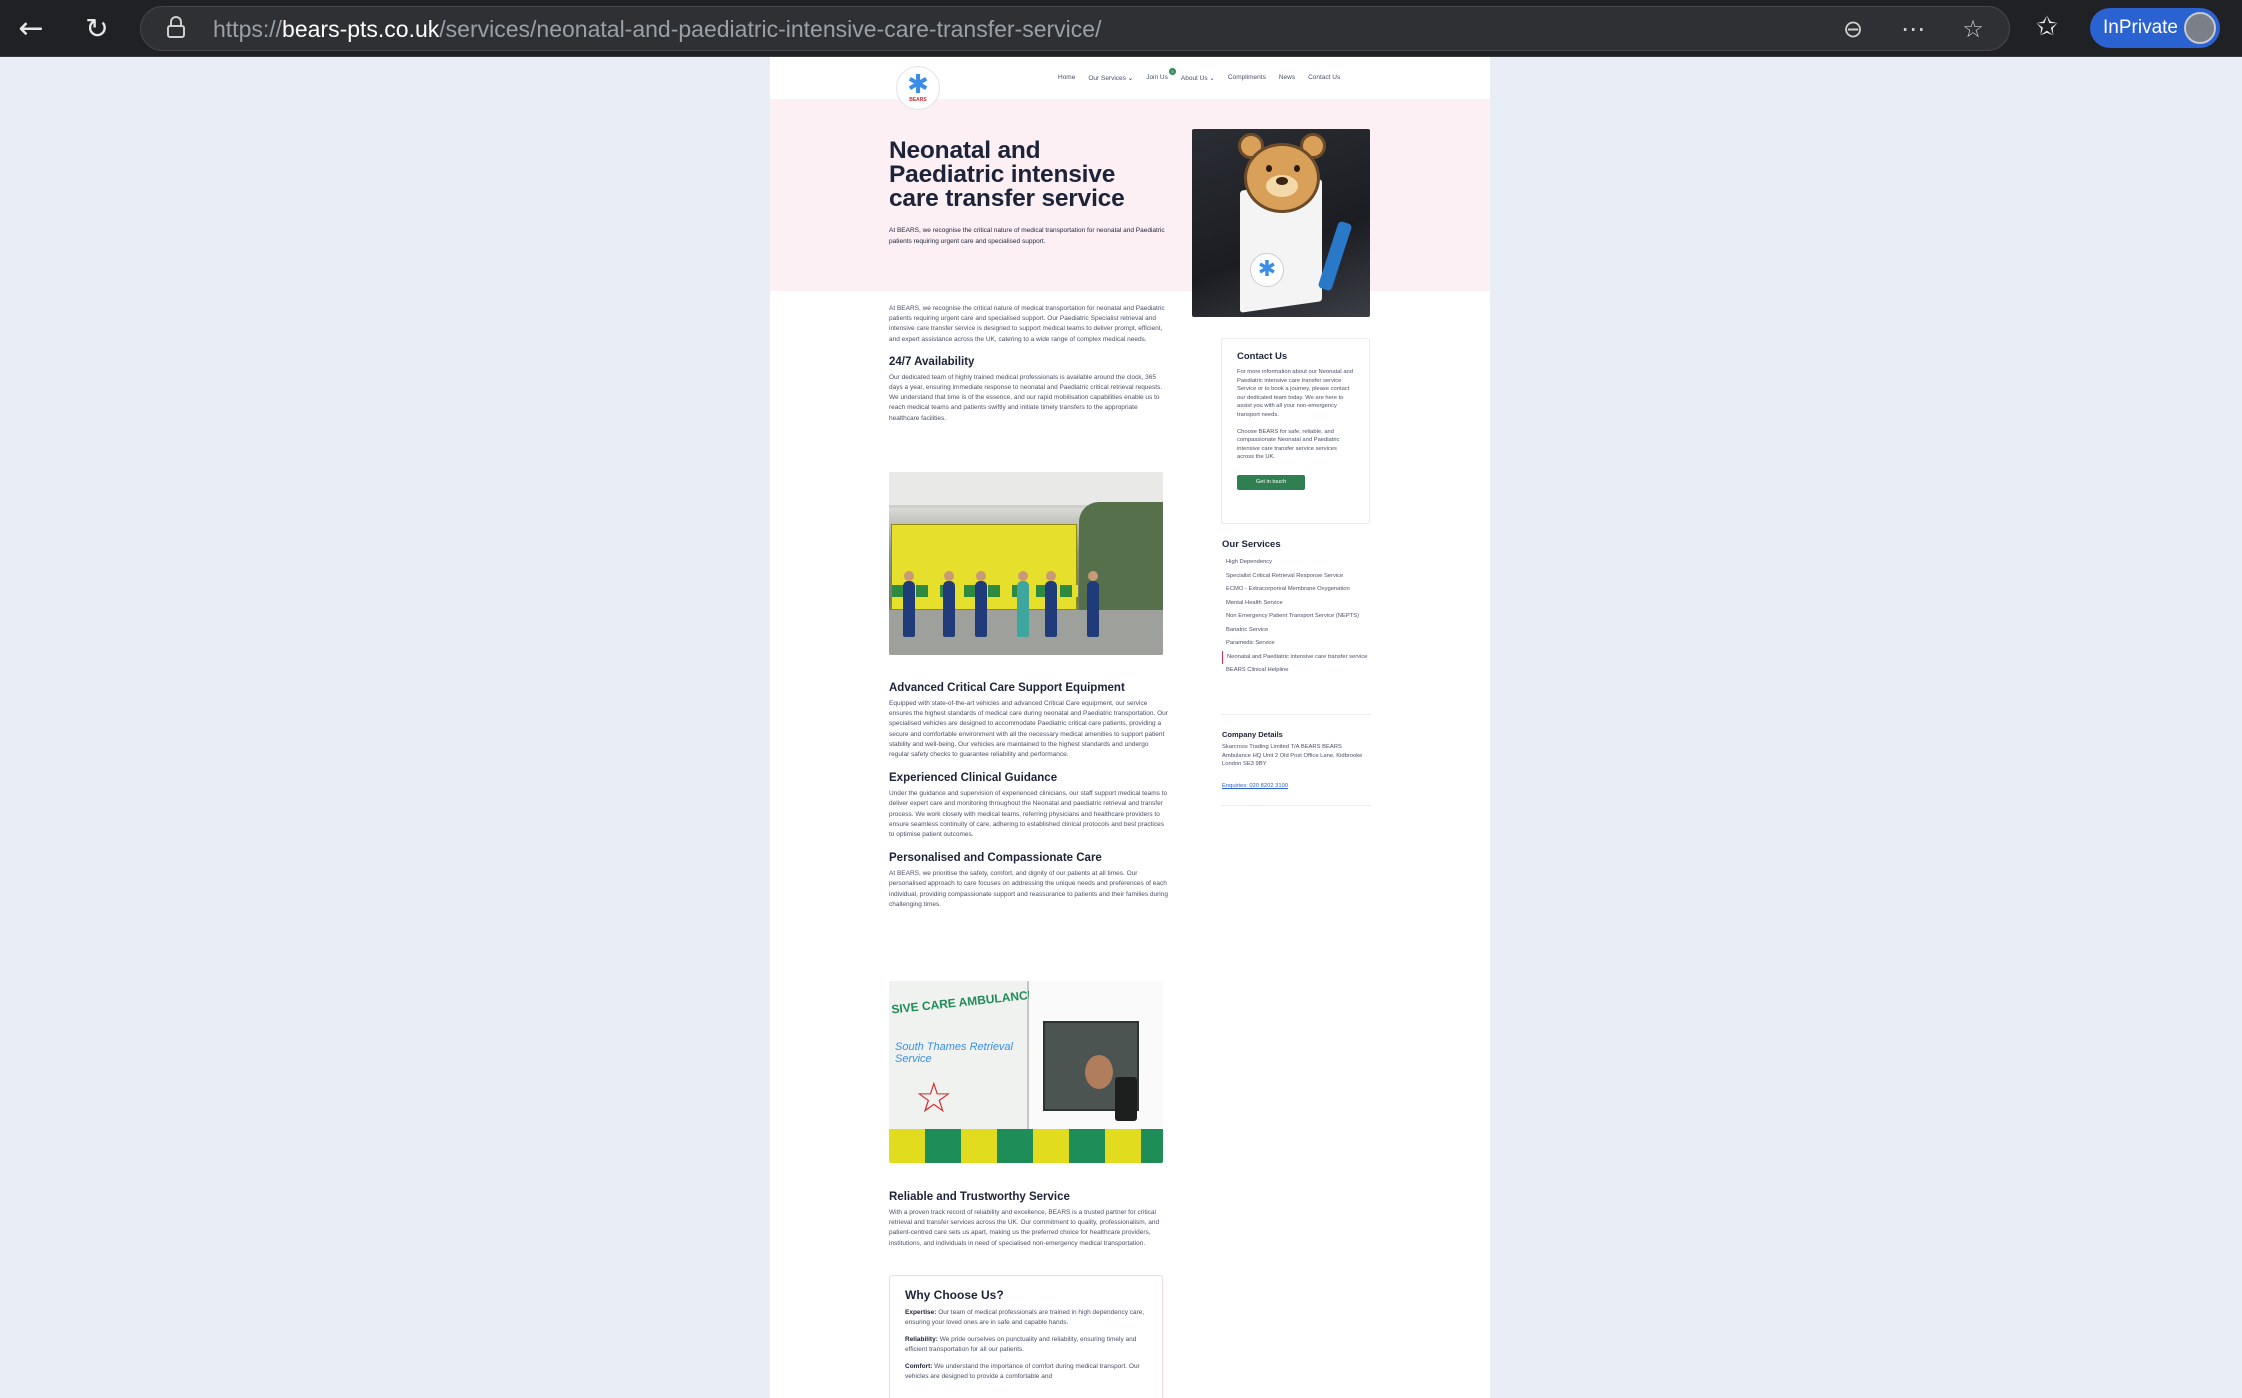 The image size is (2242, 1398). Describe the element at coordinates (995, 858) in the screenshot. I see `section-title-compassionate-care: Personalised and Compassionate Care` at that location.